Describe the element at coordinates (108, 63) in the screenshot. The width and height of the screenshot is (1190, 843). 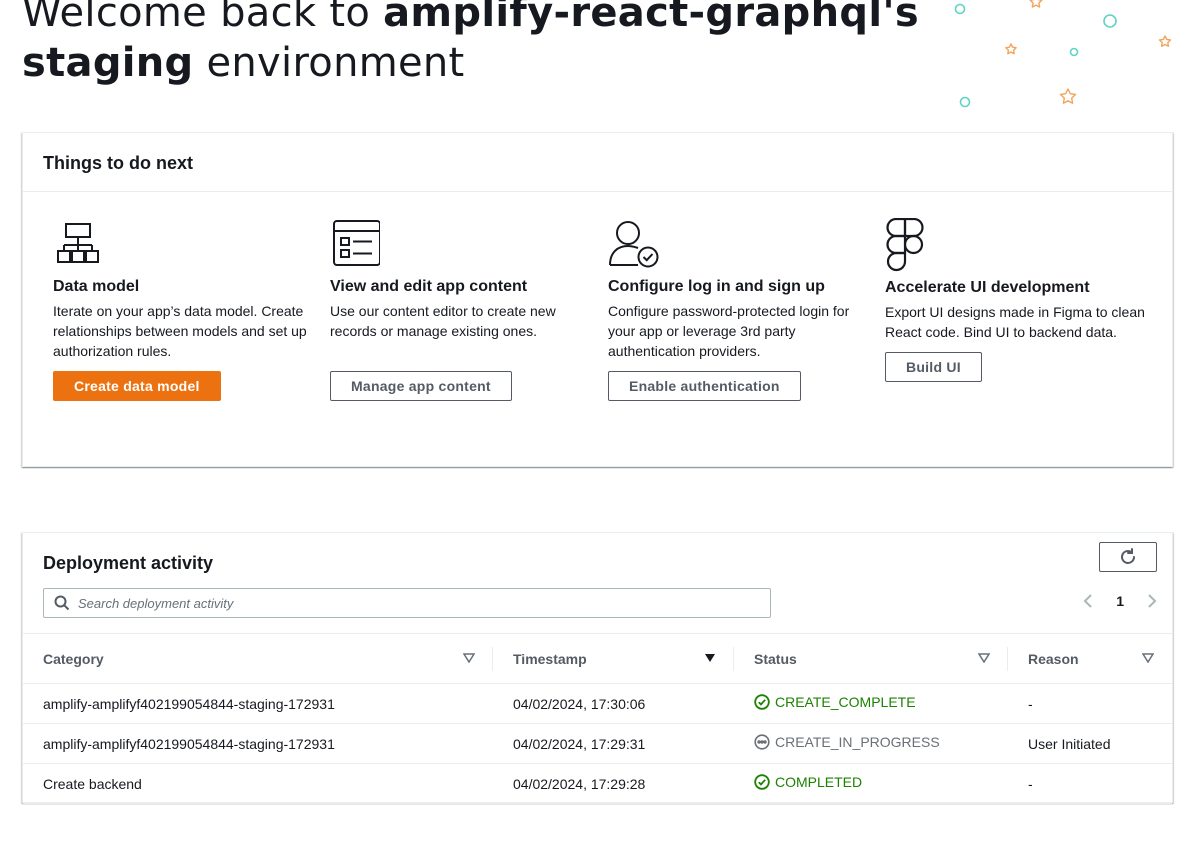
I see `environment-name: staging` at that location.